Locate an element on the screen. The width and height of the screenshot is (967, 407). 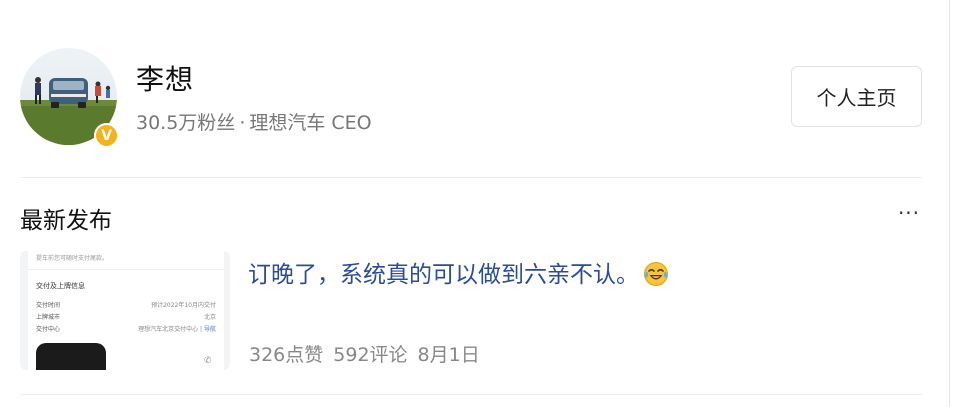
thumbnail-row-value: 预计2022年10月内交付 is located at coordinates (183, 305).